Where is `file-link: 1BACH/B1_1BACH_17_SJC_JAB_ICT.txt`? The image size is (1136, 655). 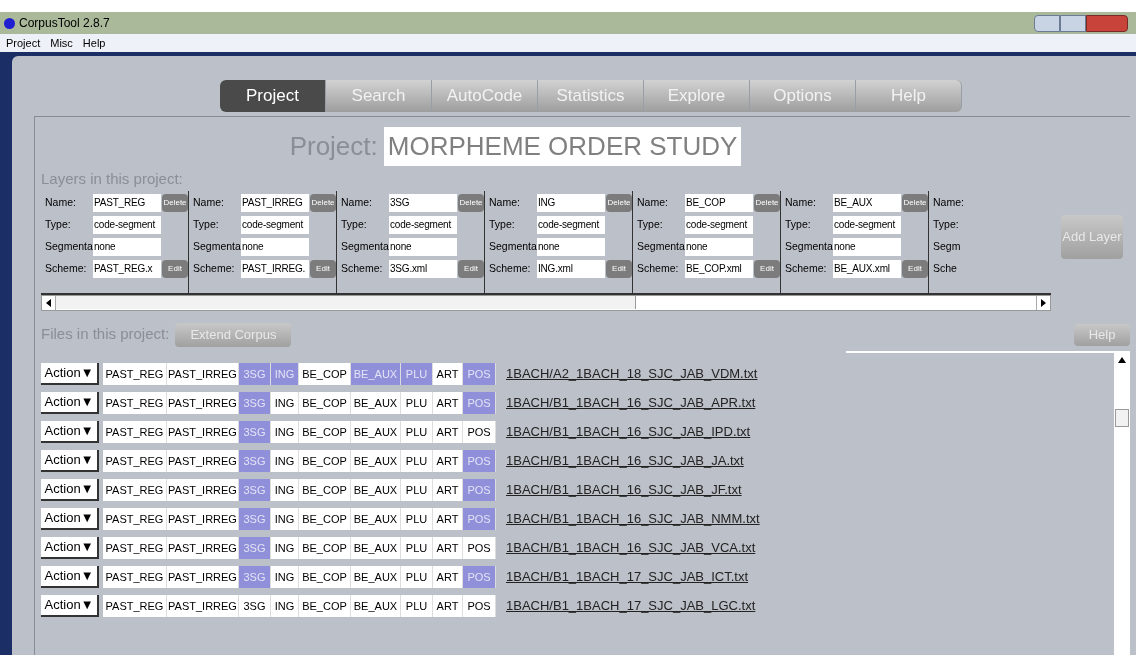 file-link: 1BACH/B1_1BACH_17_SJC_JAB_ICT.txt is located at coordinates (627, 576).